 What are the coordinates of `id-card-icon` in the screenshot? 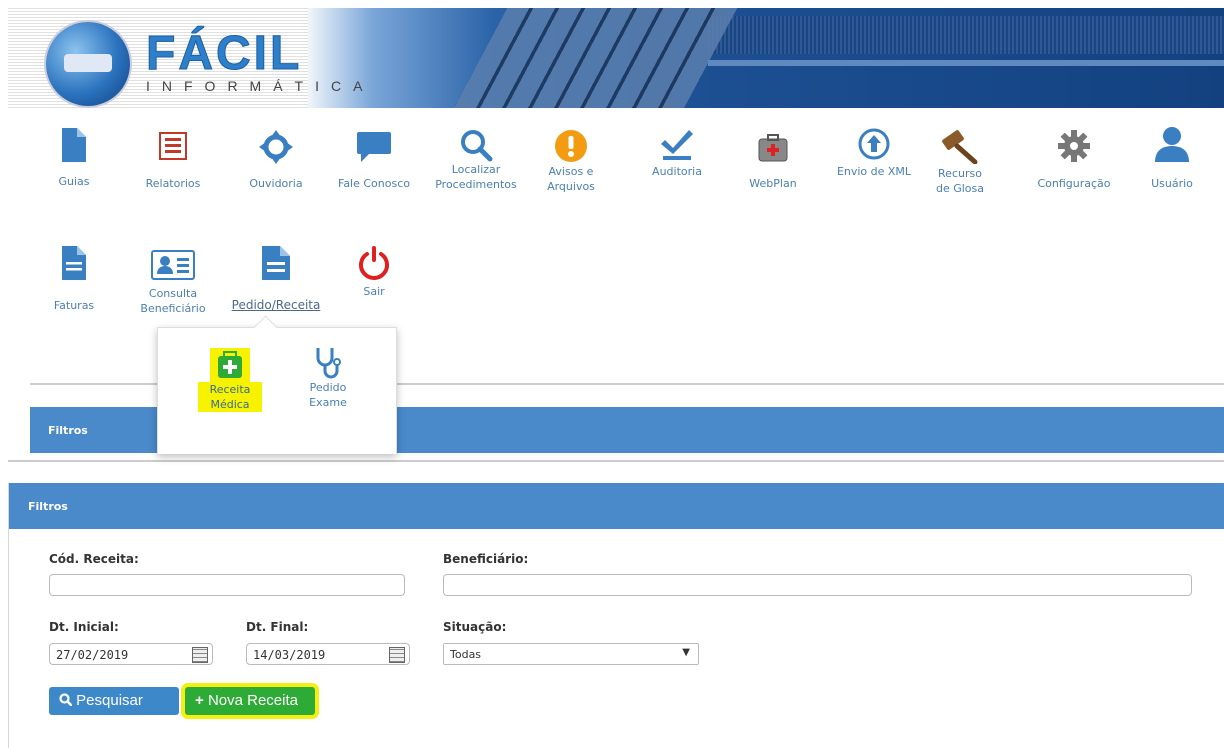 It's located at (173, 265).